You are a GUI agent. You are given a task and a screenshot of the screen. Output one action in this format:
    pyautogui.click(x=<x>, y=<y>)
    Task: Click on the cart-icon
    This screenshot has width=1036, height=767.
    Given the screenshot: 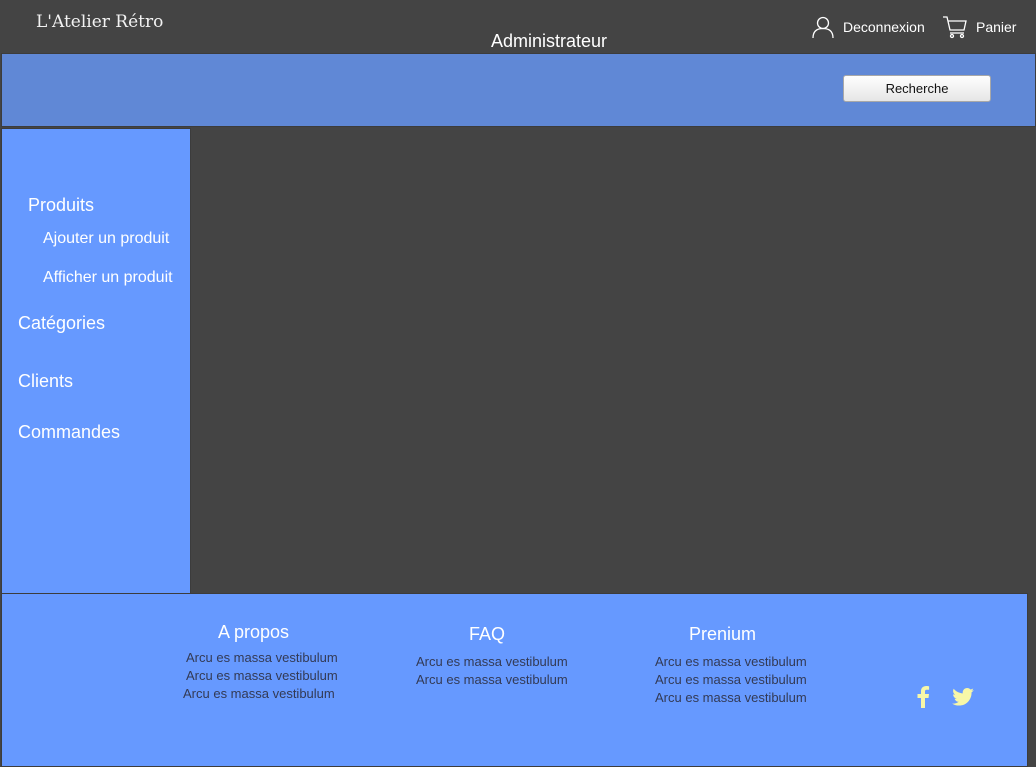 What is the action you would take?
    pyautogui.click(x=955, y=27)
    